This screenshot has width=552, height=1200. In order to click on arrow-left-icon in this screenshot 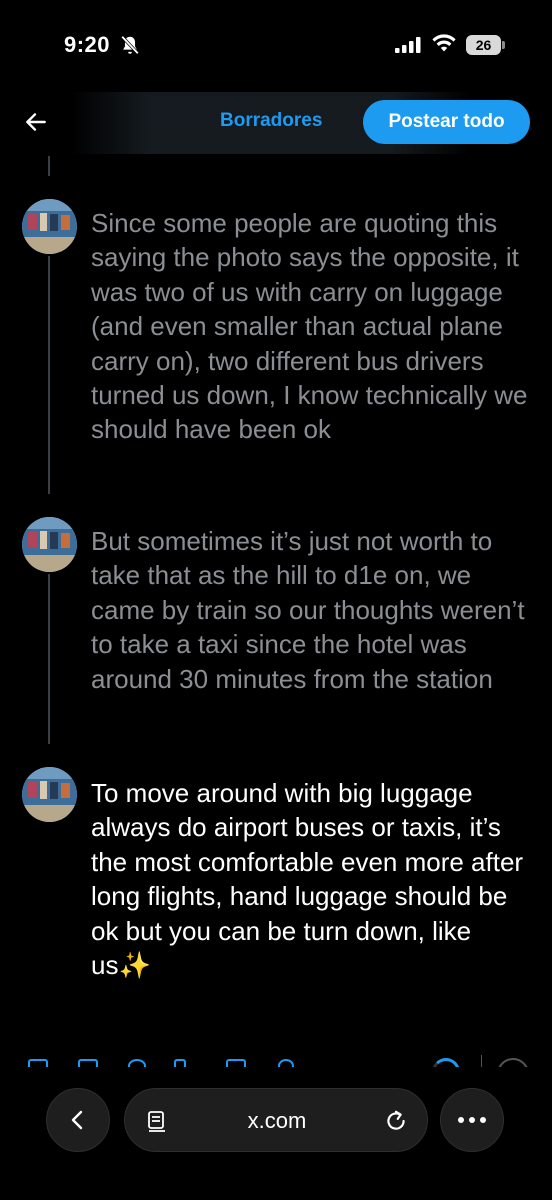, I will do `click(36, 122)`.